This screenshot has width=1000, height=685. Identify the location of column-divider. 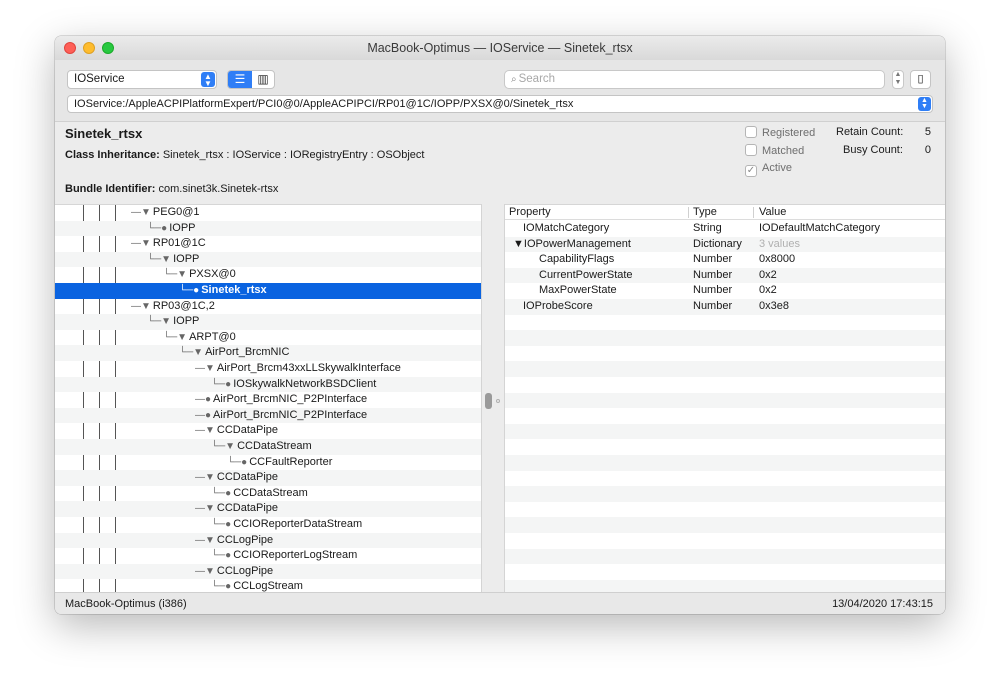
(753, 212).